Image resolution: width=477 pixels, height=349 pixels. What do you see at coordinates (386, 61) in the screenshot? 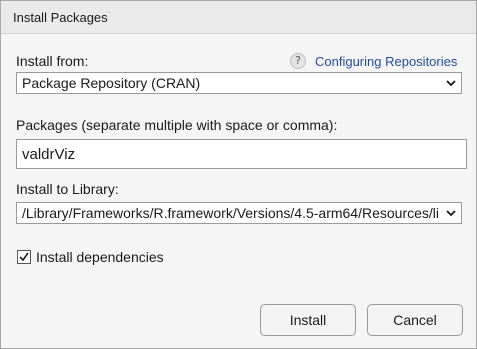
I see `configuring-repositories-link: Configuring Repositories` at bounding box center [386, 61].